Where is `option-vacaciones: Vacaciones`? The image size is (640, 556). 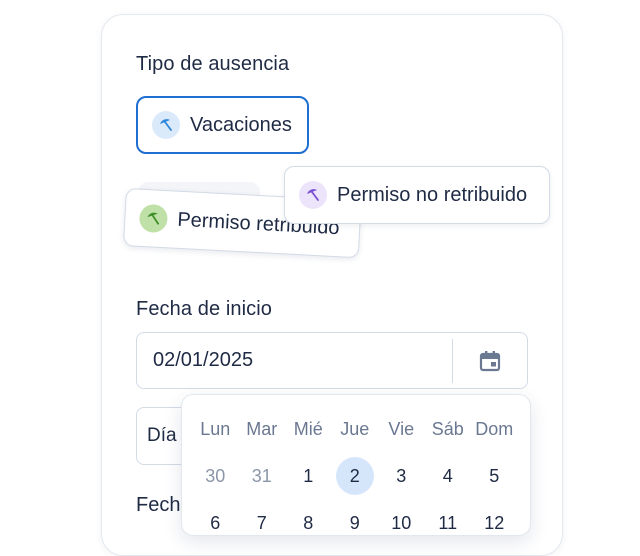 option-vacaciones: Vacaciones is located at coordinates (222, 125).